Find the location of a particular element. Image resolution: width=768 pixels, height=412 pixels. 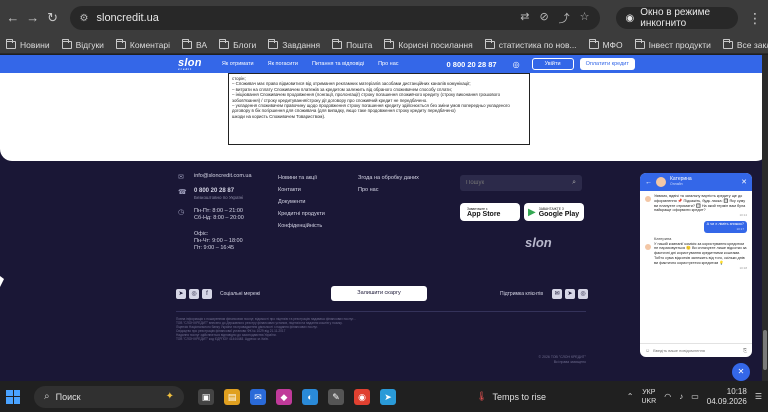

footer-link: Згода на обробку даних is located at coordinates (388, 178).